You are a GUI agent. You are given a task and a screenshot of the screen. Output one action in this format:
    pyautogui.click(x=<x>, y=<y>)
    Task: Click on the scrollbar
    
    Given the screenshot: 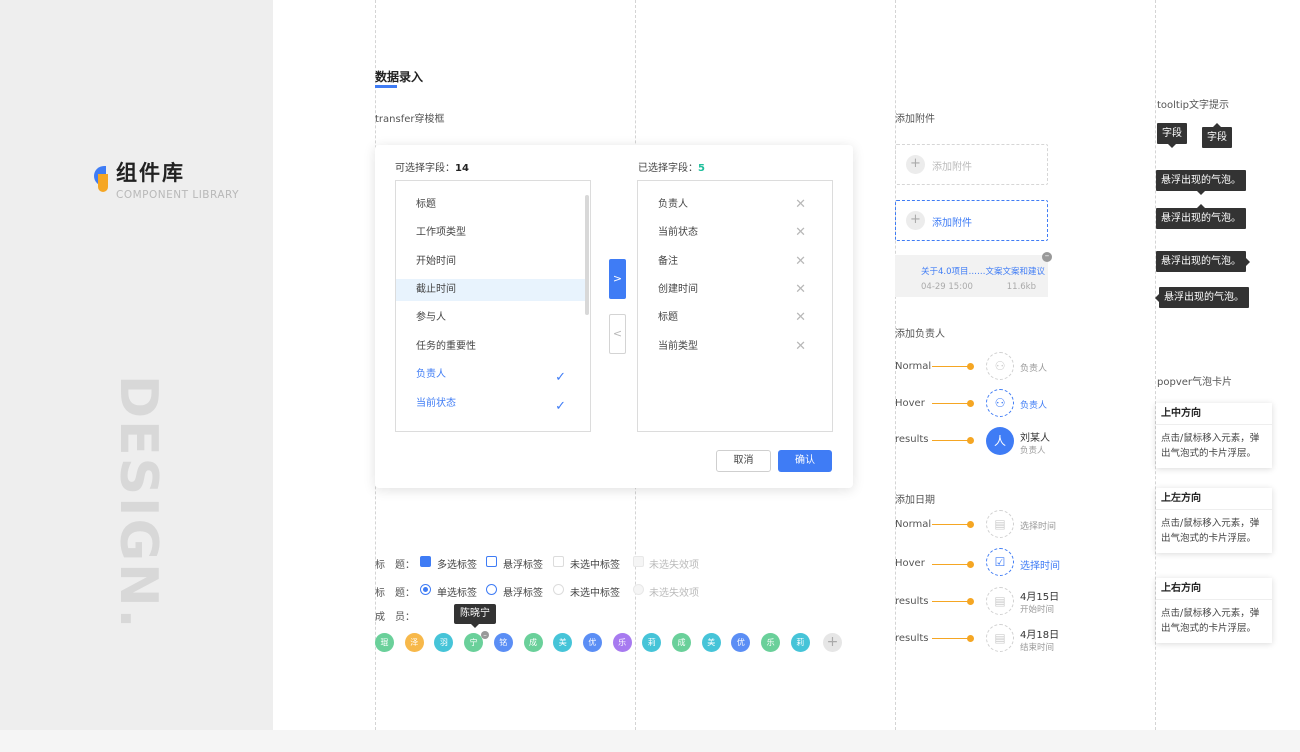 What is the action you would take?
    pyautogui.click(x=587, y=255)
    